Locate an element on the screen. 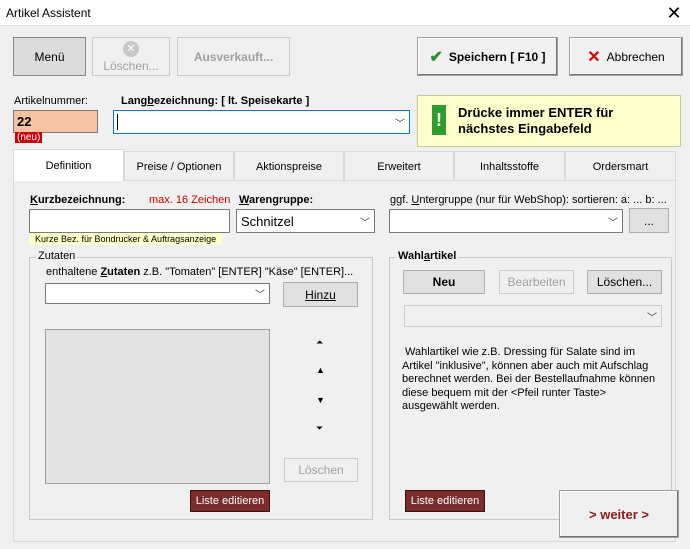  untergruppe-combo: ﹀ is located at coordinates (506, 221).